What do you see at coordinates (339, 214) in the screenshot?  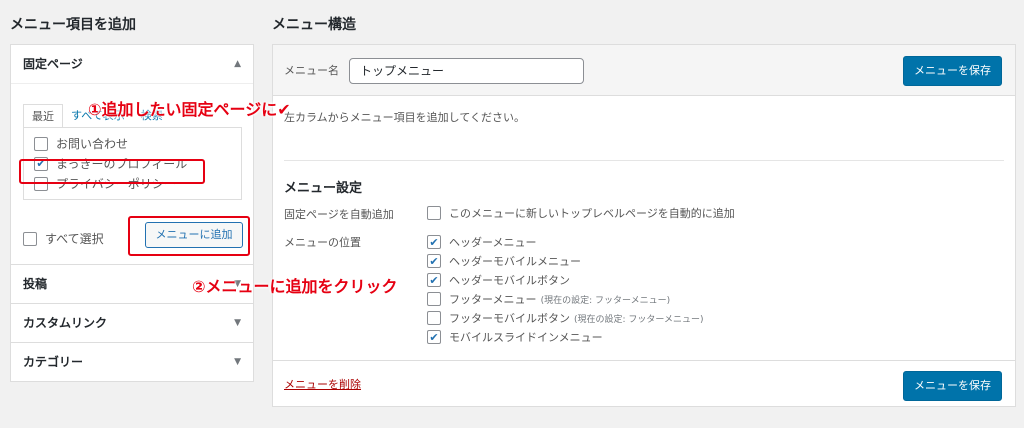 I see `auto-add-label: 固定ページを自動追加` at bounding box center [339, 214].